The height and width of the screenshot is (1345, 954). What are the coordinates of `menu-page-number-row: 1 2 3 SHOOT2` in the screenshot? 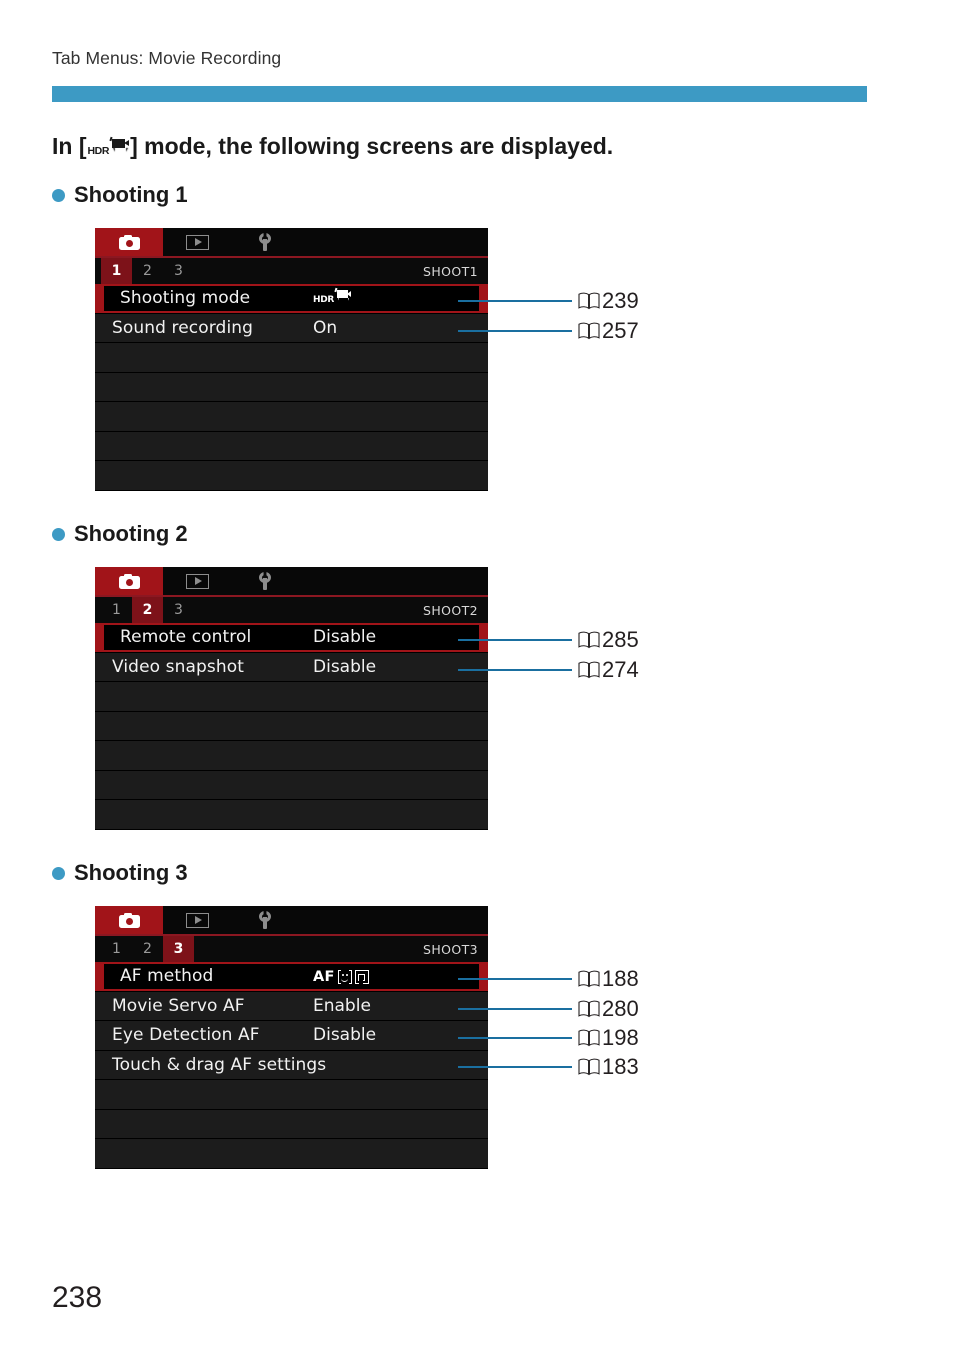 It's located at (291, 610).